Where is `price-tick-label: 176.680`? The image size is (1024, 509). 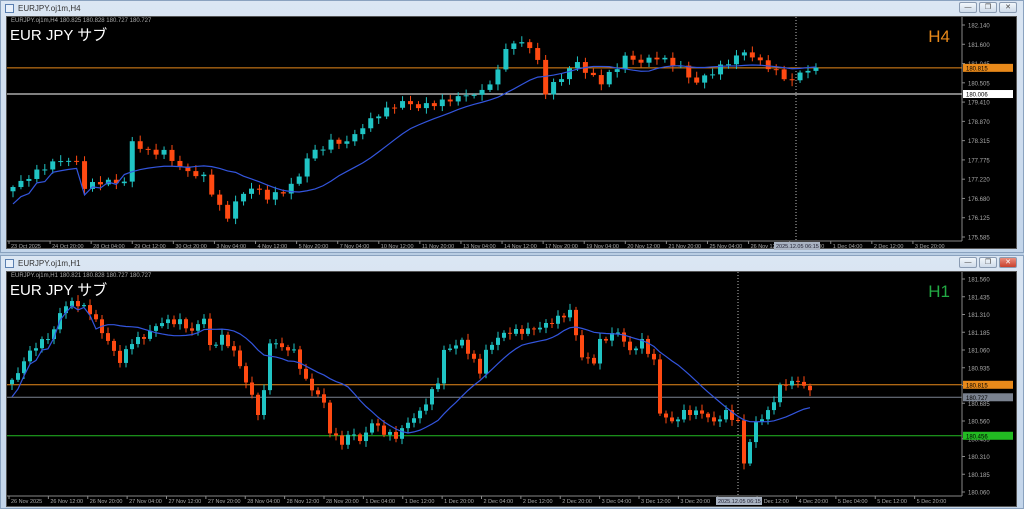 price-tick-label: 176.680 is located at coordinates (979, 200).